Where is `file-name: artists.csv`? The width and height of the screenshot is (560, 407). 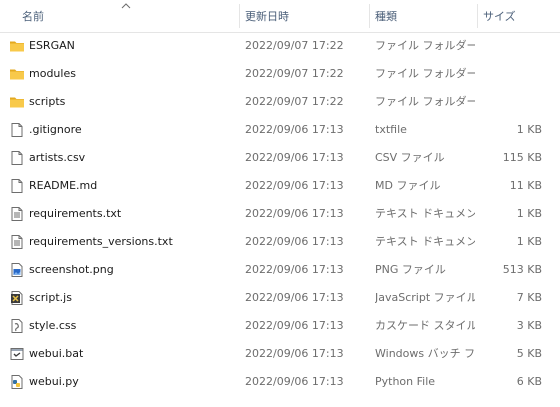 file-name: artists.csv is located at coordinates (57, 157).